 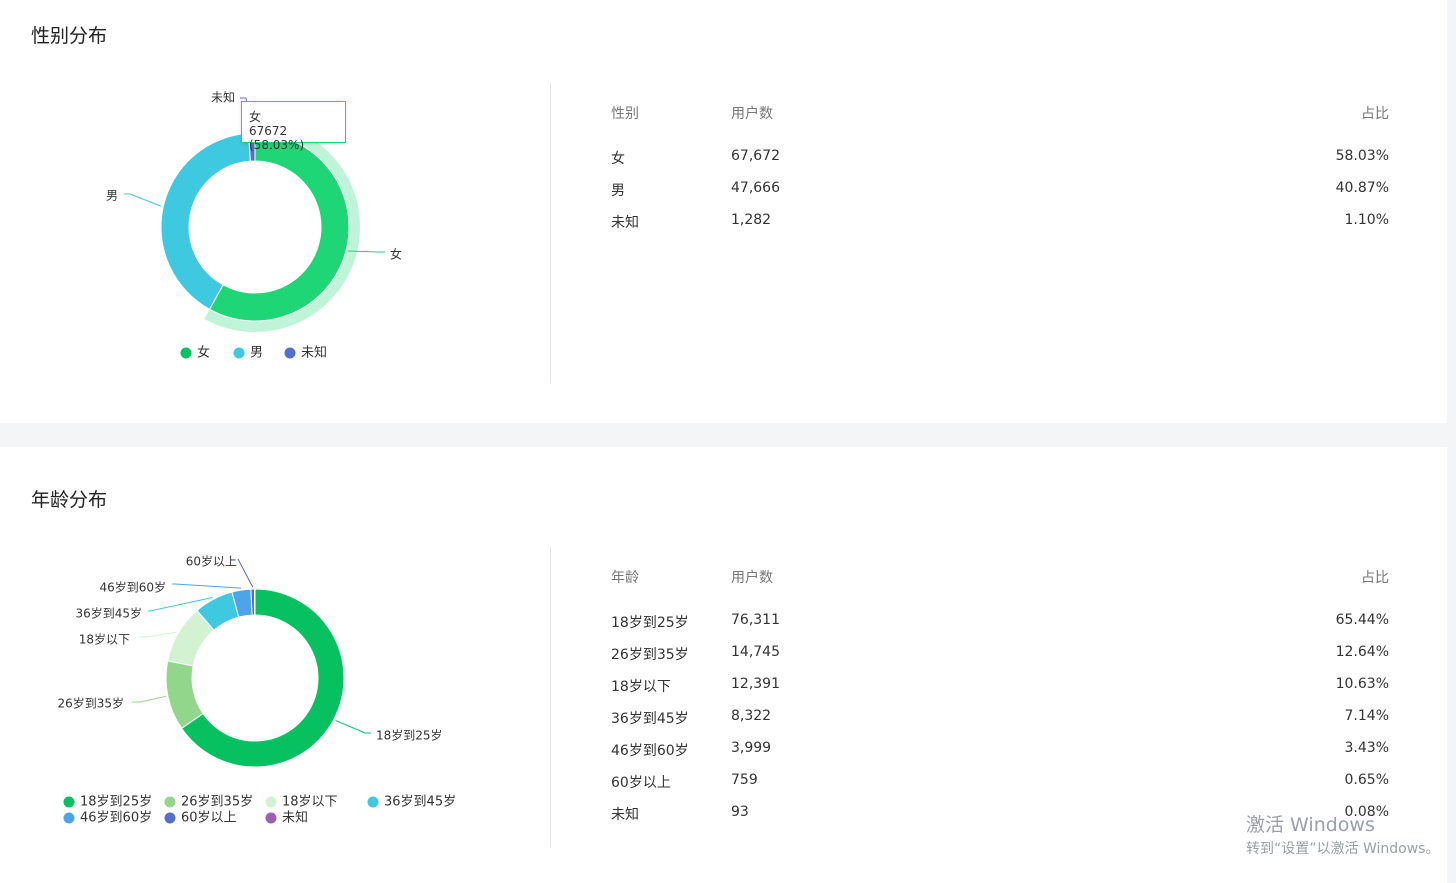 I want to click on legend-label: 18岁到25岁, so click(x=116, y=802).